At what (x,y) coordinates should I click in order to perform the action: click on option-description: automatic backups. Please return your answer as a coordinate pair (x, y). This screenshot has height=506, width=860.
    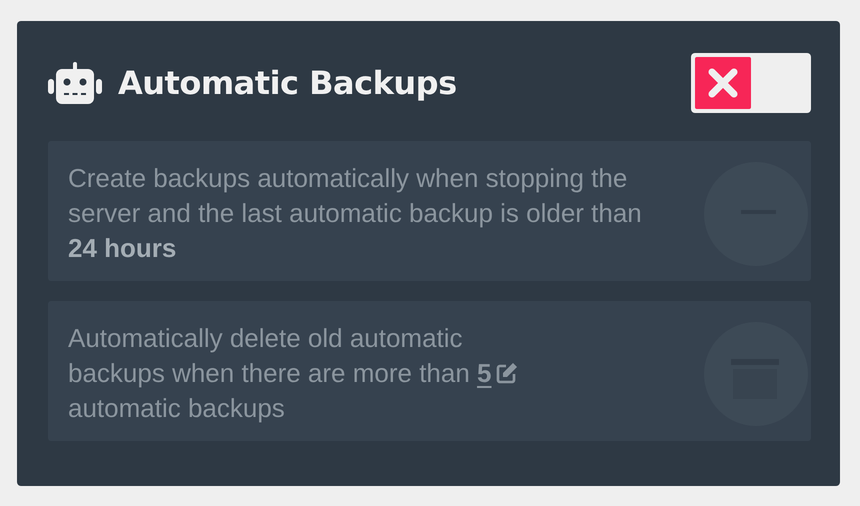
    Looking at the image, I should click on (176, 408).